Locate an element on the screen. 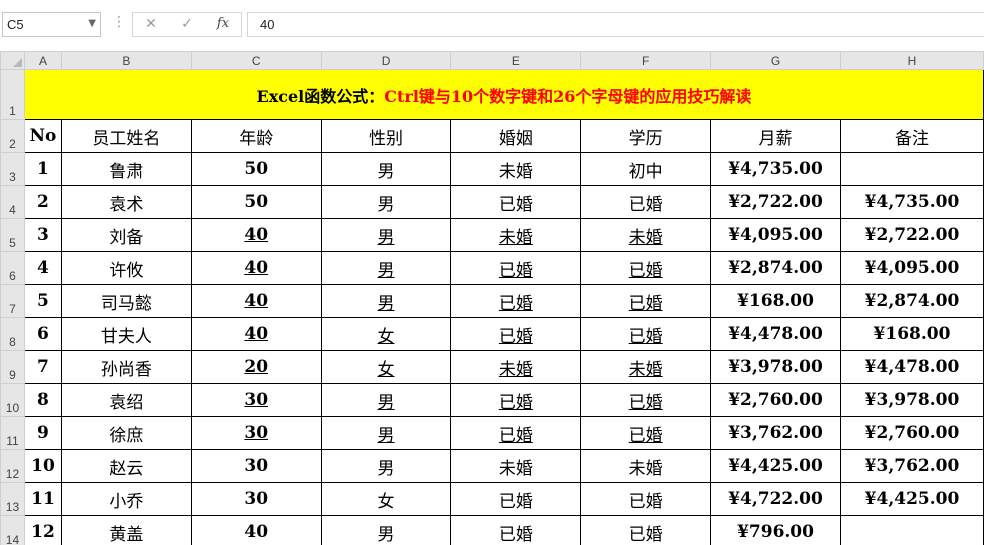 The height and width of the screenshot is (545, 984). cell-name: 刘备 is located at coordinates (126, 235).